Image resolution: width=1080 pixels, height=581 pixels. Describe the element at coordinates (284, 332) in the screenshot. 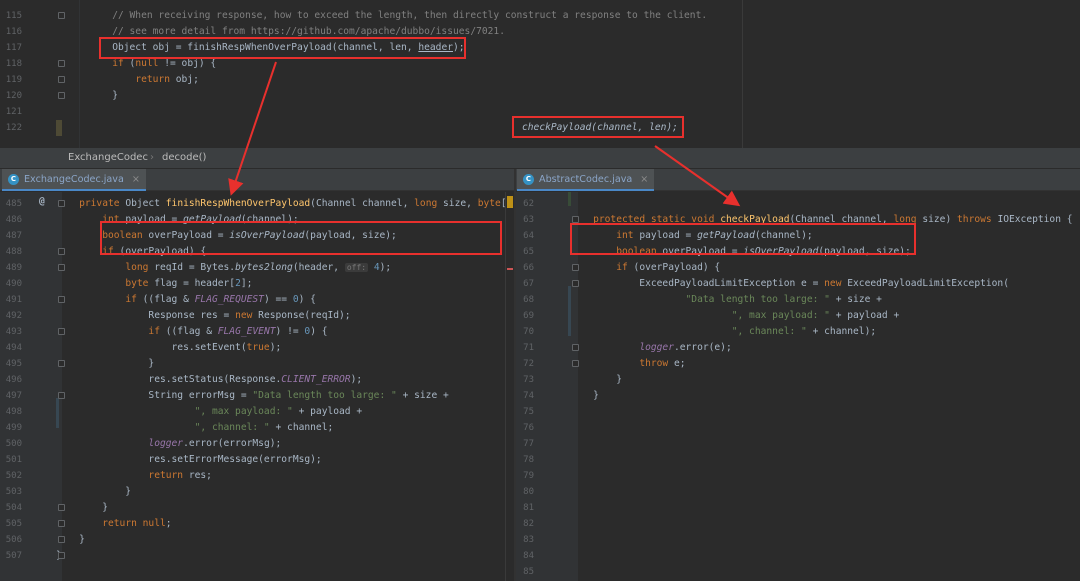

I see `code-line: if ((flag & FLAG_EVENT) != 0) {` at that location.